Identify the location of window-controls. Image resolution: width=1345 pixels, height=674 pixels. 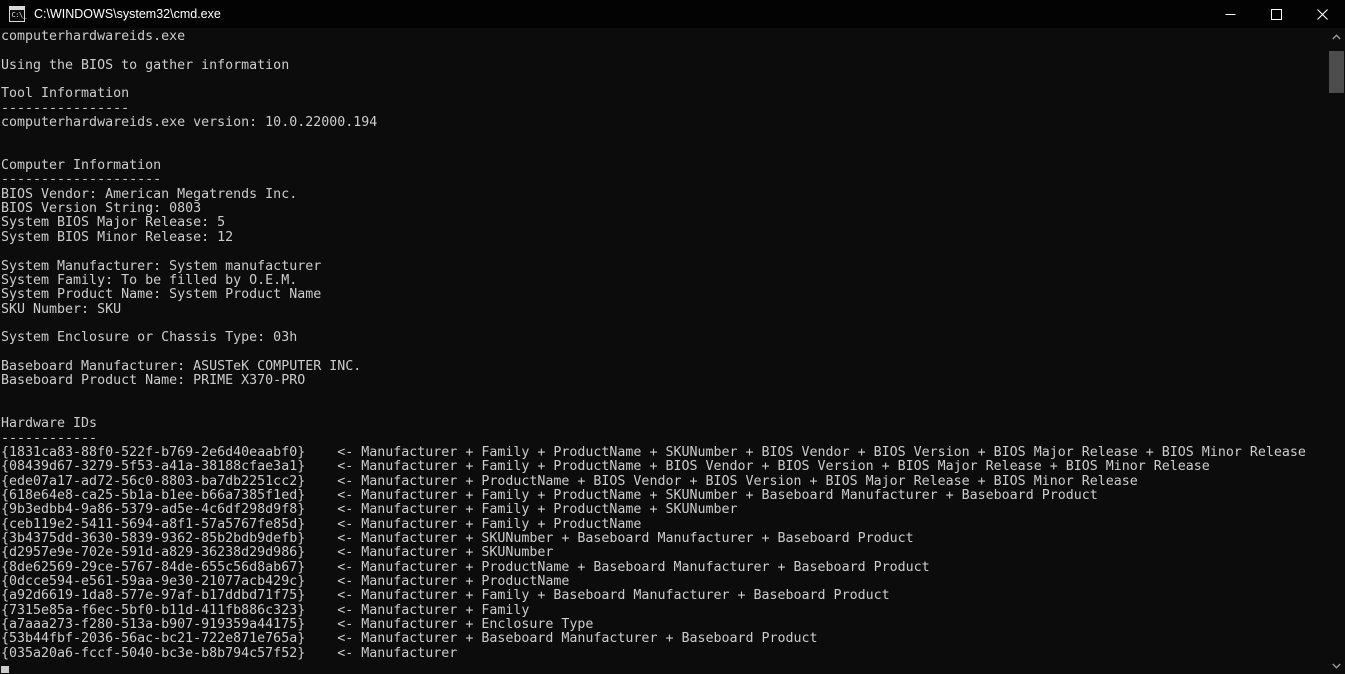
(1276, 14).